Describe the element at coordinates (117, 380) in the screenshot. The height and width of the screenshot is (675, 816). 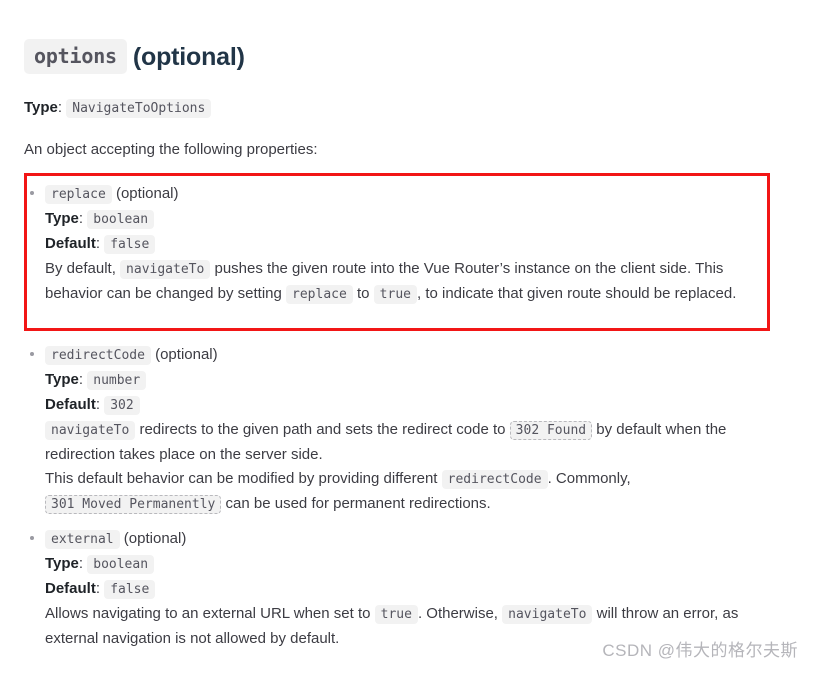
I see `type-value: number` at that location.